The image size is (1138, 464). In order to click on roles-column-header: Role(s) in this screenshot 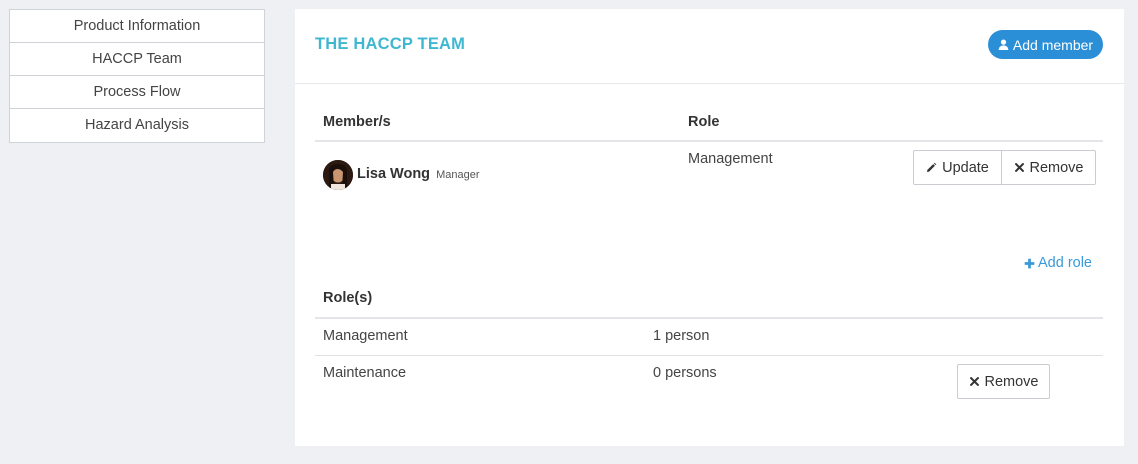, I will do `click(348, 298)`.